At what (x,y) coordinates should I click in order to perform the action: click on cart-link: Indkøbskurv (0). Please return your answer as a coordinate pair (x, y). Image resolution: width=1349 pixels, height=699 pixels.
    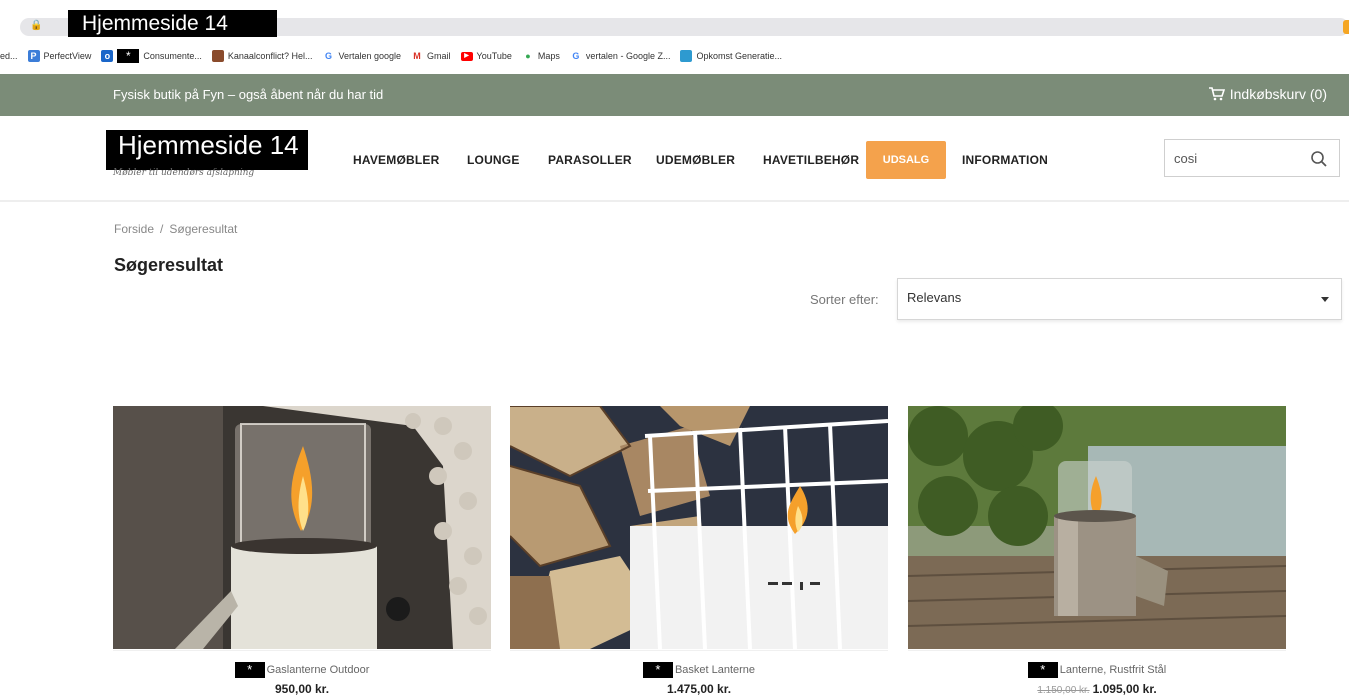
    Looking at the image, I should click on (1267, 94).